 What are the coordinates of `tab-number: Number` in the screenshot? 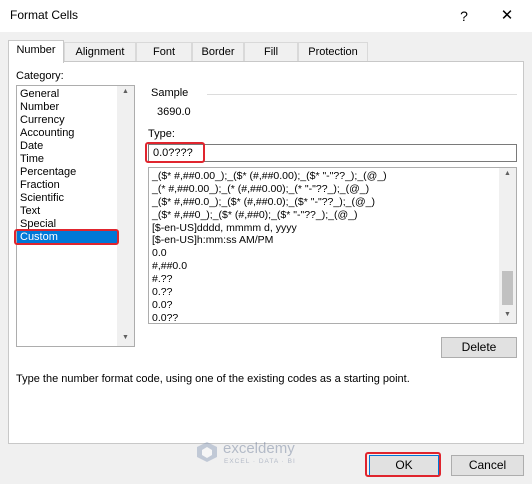 It's located at (36, 51).